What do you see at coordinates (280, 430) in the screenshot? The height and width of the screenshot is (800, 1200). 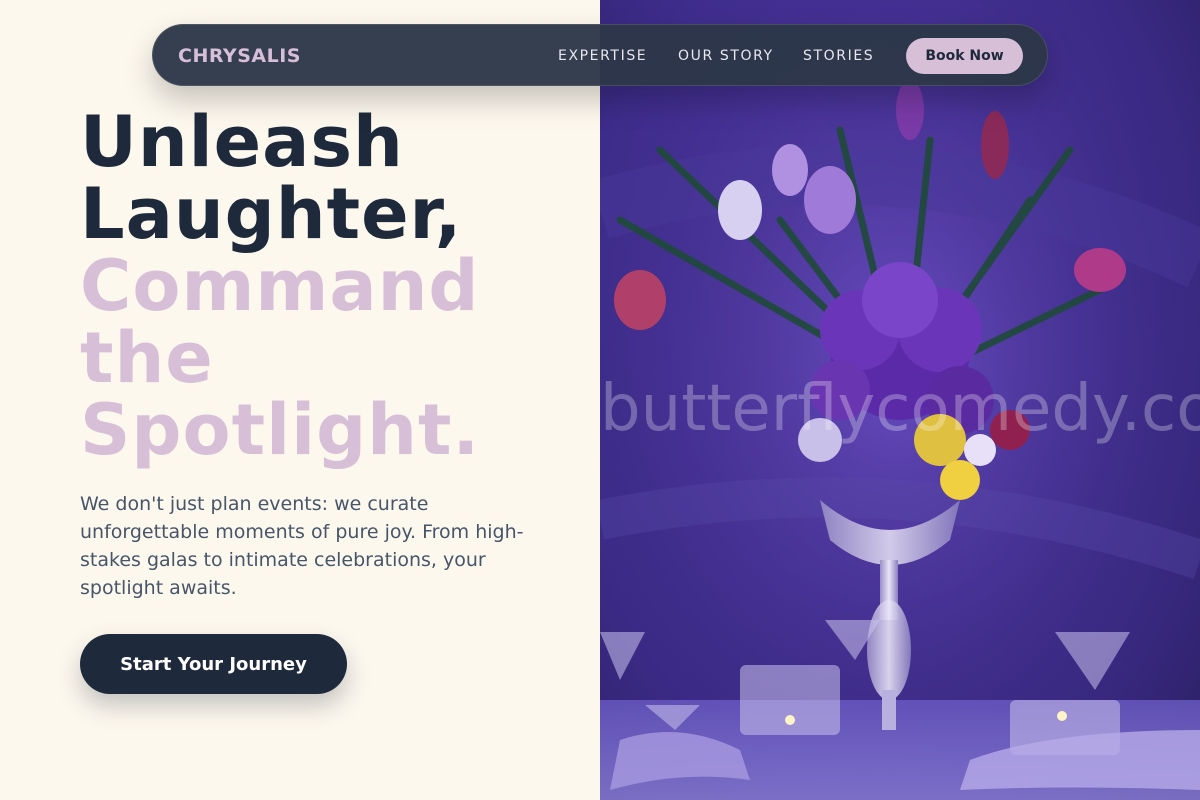 I see `headline-line-5: Spotlight.` at bounding box center [280, 430].